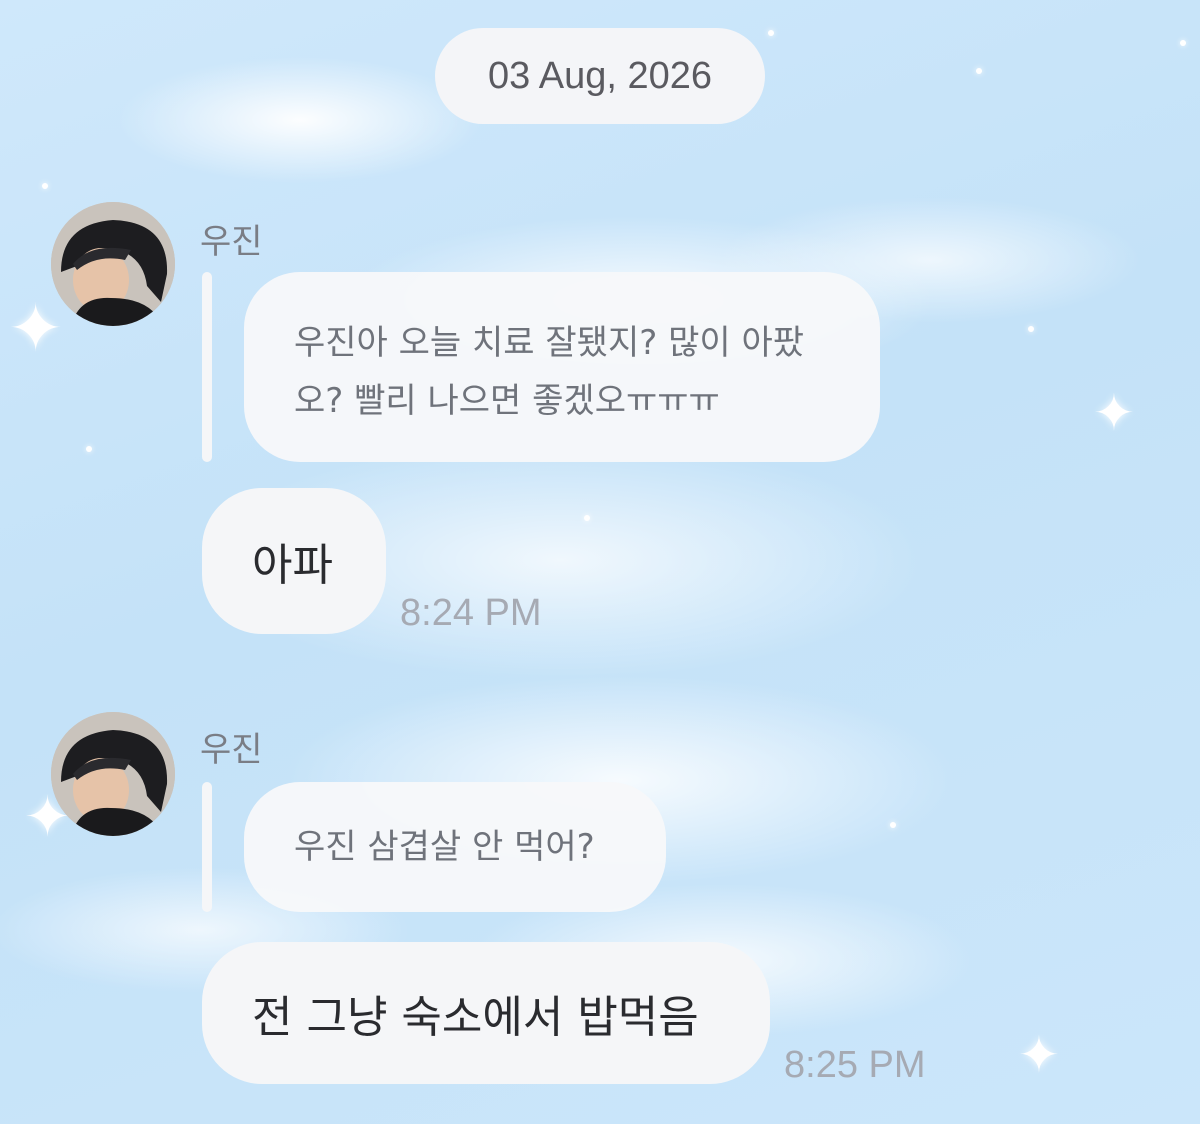 This screenshot has width=1200, height=1124. What do you see at coordinates (855, 1065) in the screenshot?
I see `message-time: 8:25 PM` at bounding box center [855, 1065].